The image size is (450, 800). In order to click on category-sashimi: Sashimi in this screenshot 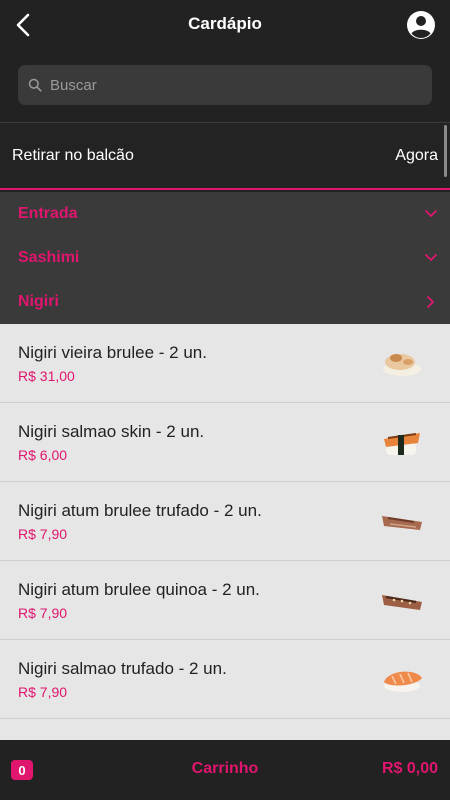, I will do `click(225, 258)`.